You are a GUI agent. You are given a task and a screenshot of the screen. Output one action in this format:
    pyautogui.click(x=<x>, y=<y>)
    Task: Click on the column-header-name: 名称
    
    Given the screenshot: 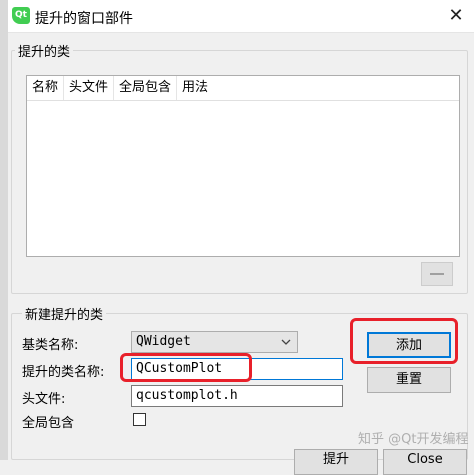 What is the action you would take?
    pyautogui.click(x=46, y=88)
    